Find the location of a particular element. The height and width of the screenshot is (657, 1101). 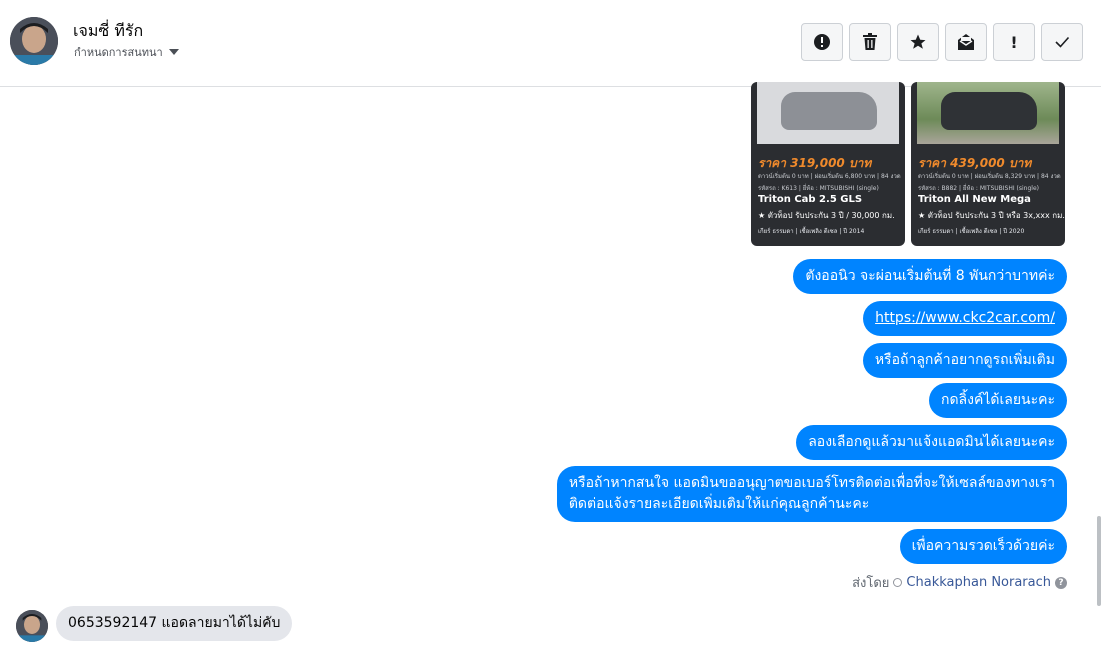

check-icon is located at coordinates (1062, 42).